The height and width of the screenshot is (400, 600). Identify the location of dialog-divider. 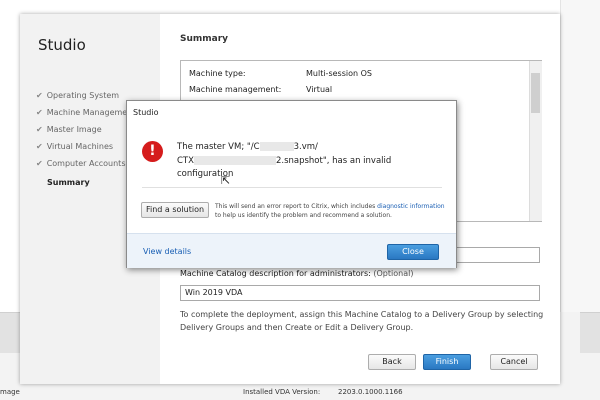
(292, 187).